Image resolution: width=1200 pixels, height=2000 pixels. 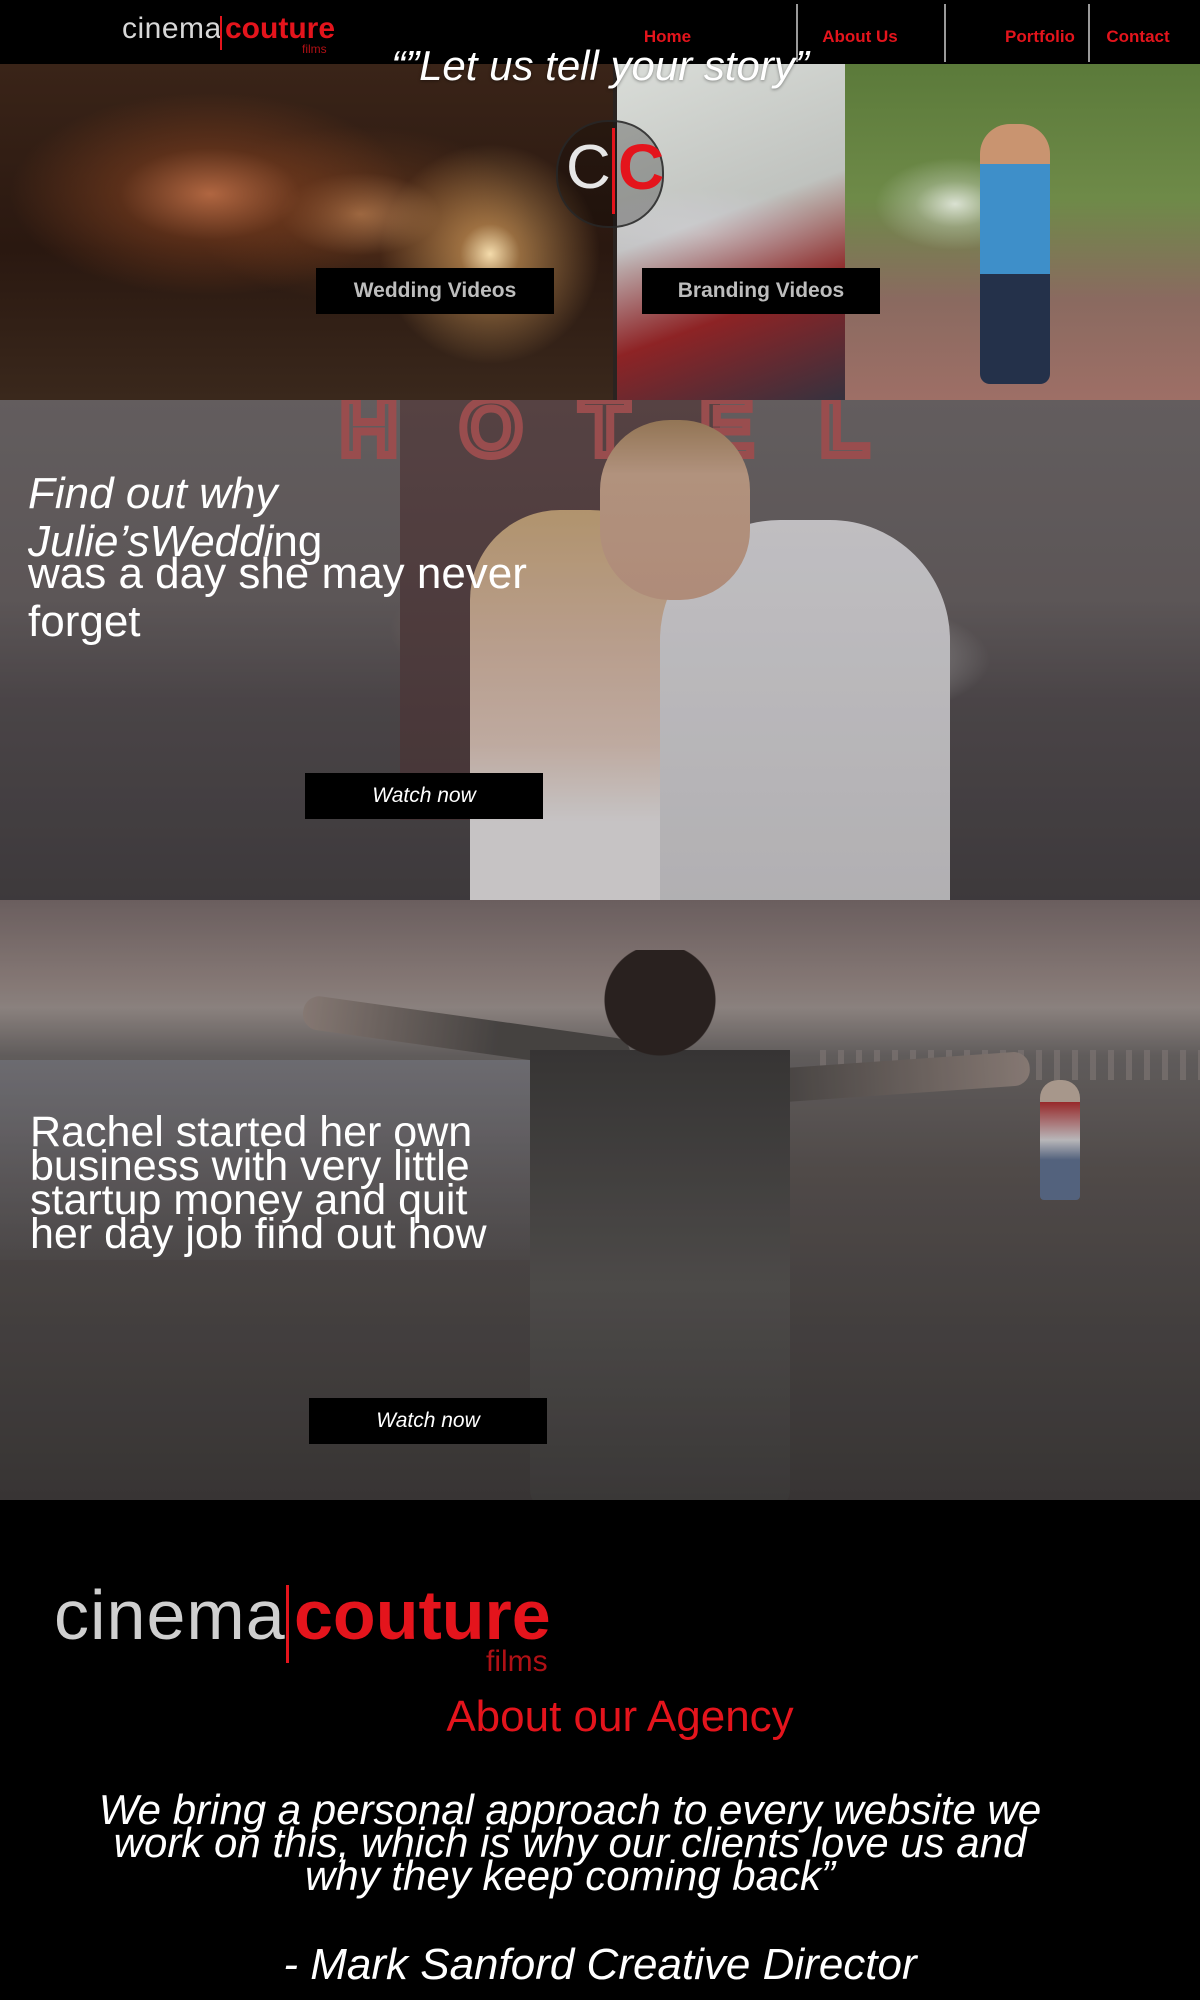 What do you see at coordinates (84, 621) in the screenshot?
I see `wedding-headline-line-3: forget` at bounding box center [84, 621].